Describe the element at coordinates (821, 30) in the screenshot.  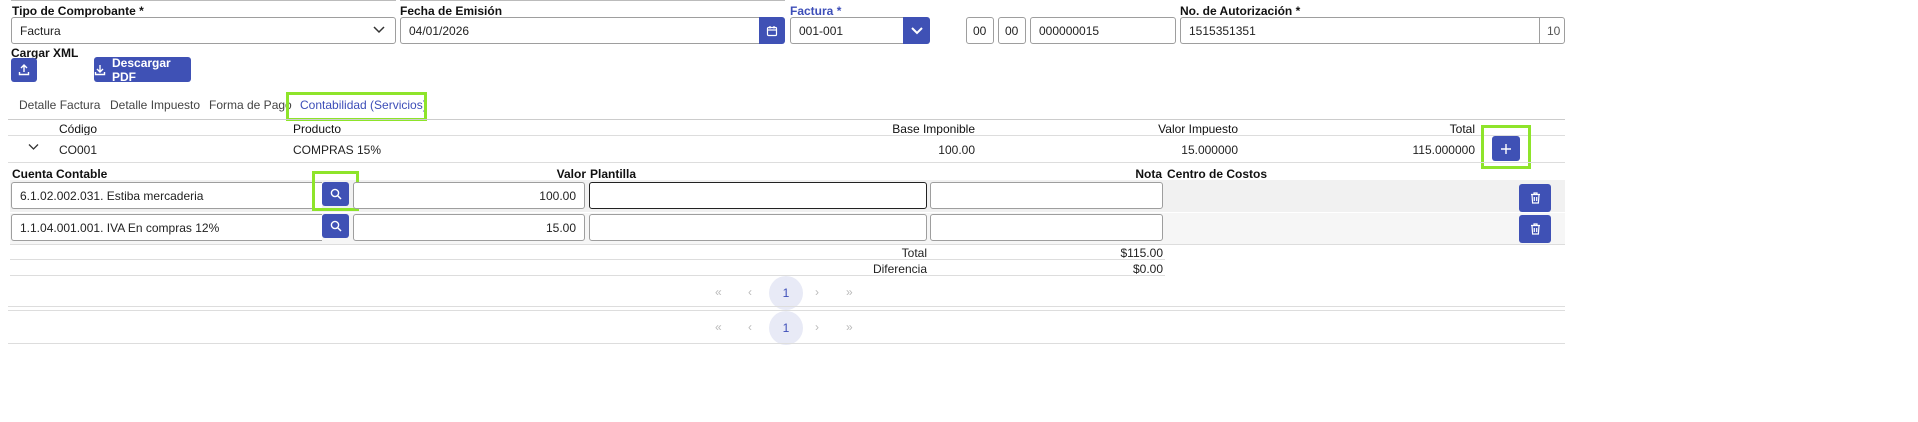
I see `factura-value: 001-001` at that location.